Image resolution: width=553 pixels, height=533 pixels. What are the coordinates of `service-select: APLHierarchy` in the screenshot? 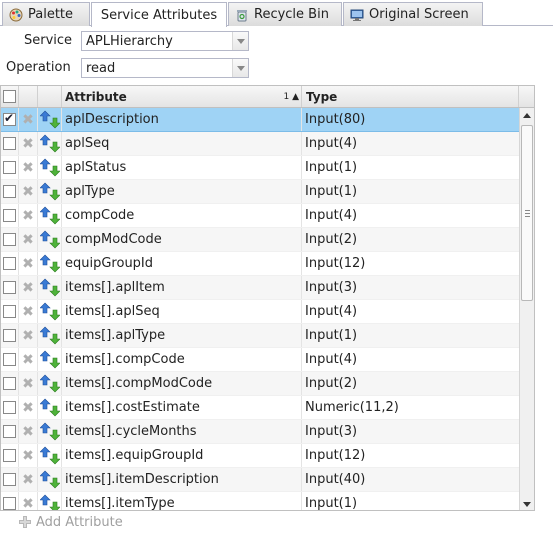 It's located at (165, 41).